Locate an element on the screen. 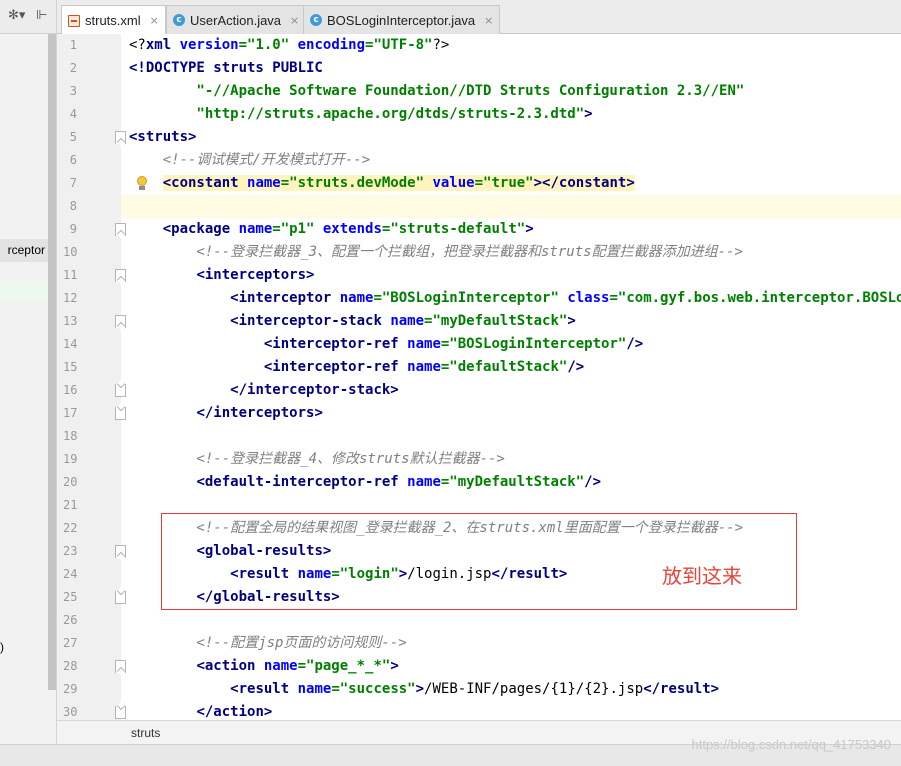 Image resolution: width=901 pixels, height=766 pixels. line-number-text: 4 is located at coordinates (73, 114).